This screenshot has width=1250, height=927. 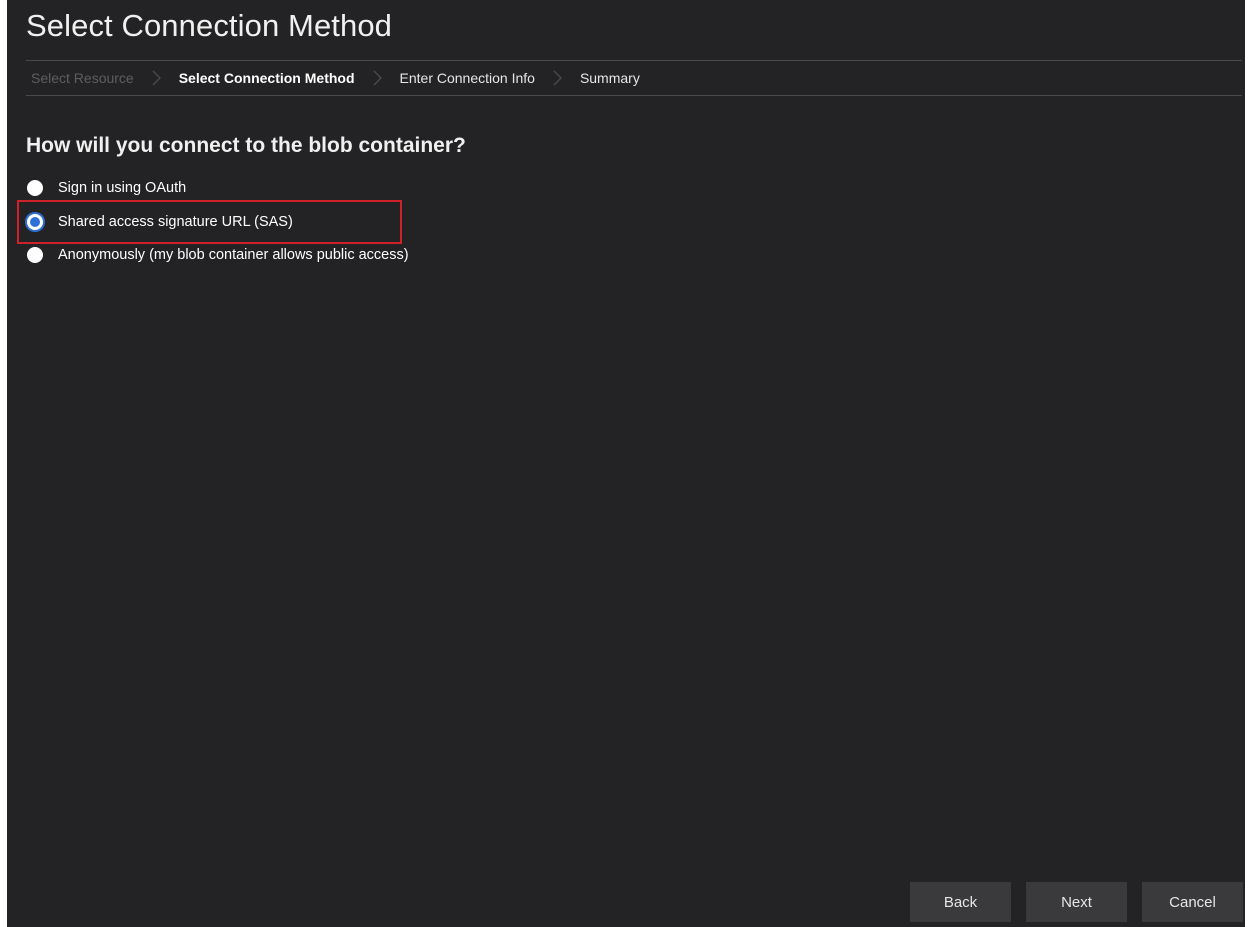 I want to click on breadcrumb-step-select-resource: Select Resource, so click(x=82, y=78).